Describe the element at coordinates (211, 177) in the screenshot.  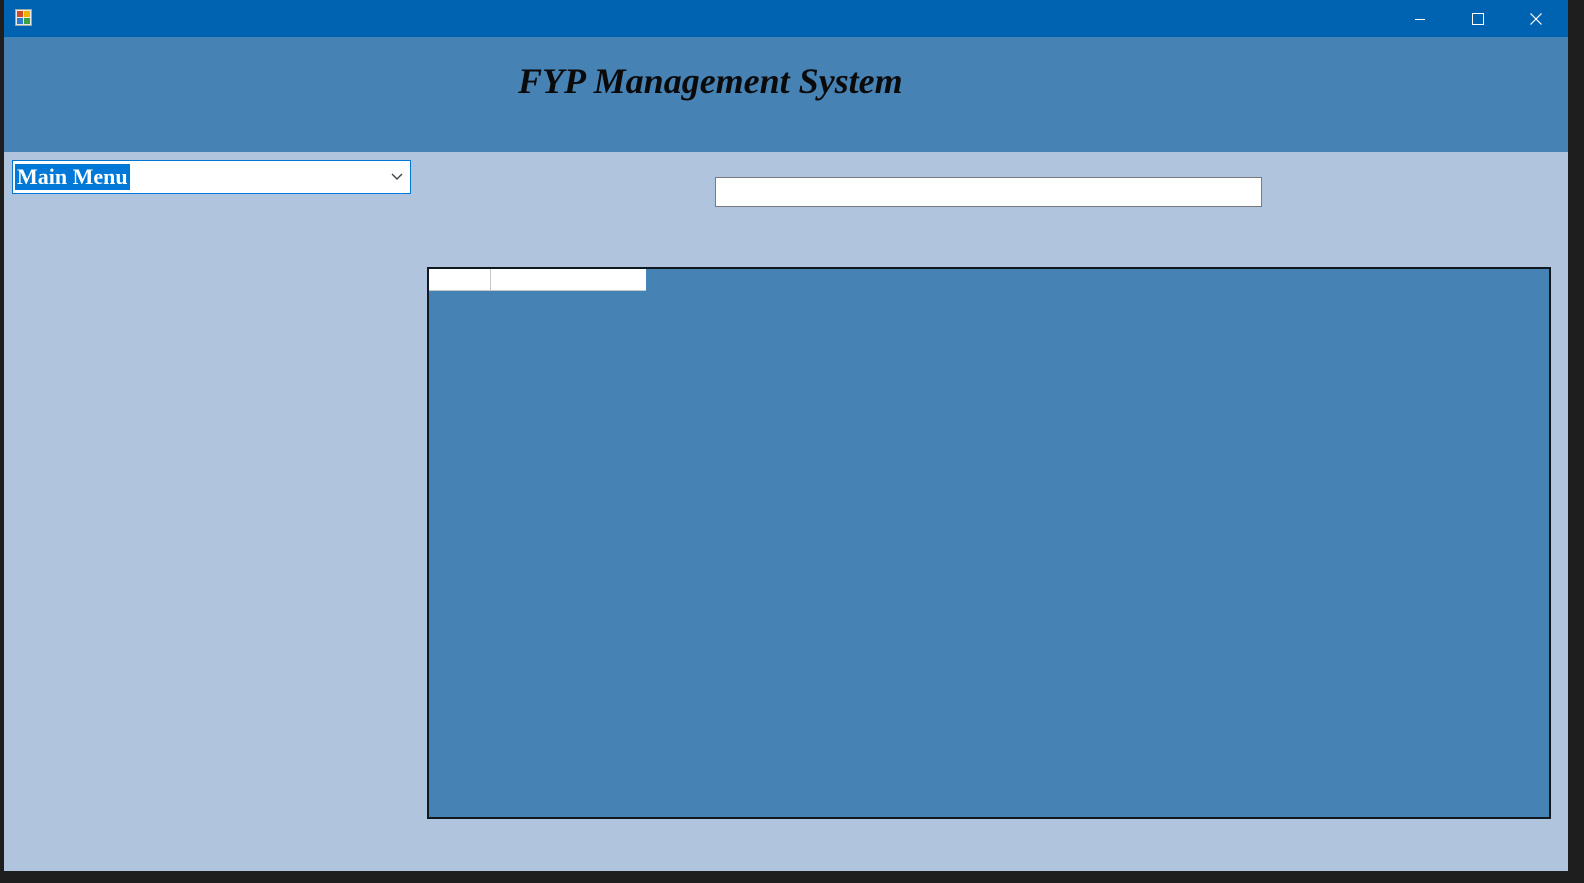
I see `main-menu-dropdown: Main Menu` at that location.